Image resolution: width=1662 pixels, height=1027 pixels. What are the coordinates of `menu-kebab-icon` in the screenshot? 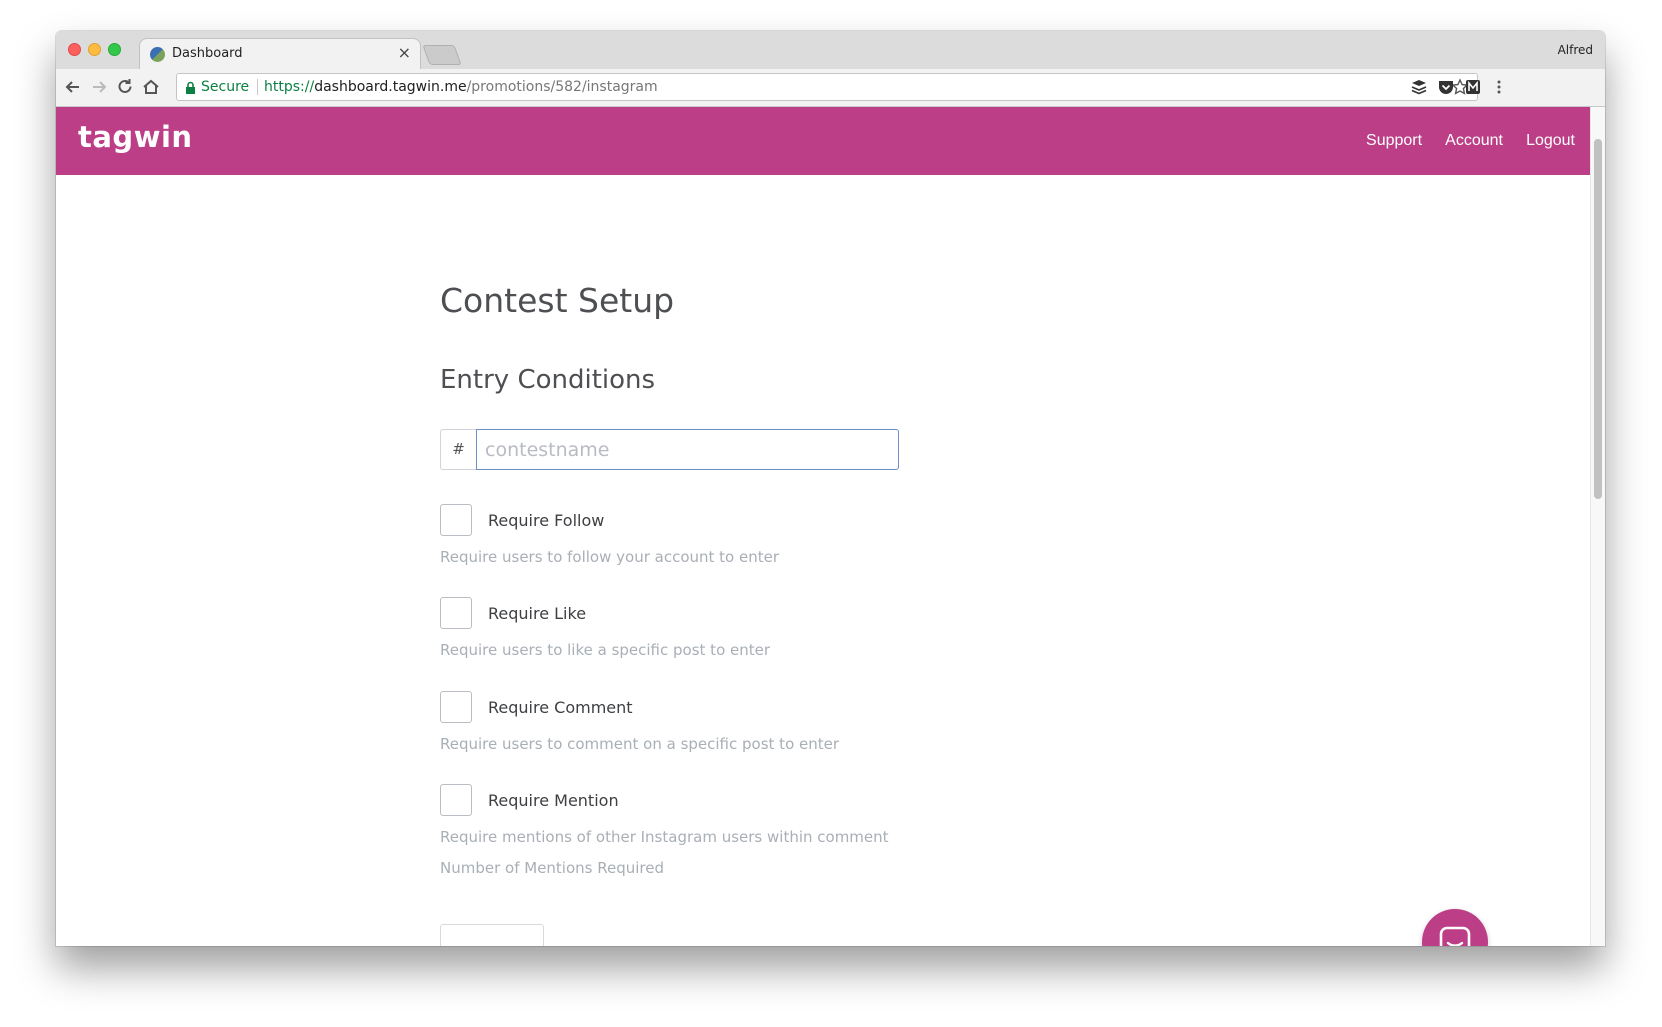 It's located at (1499, 87).